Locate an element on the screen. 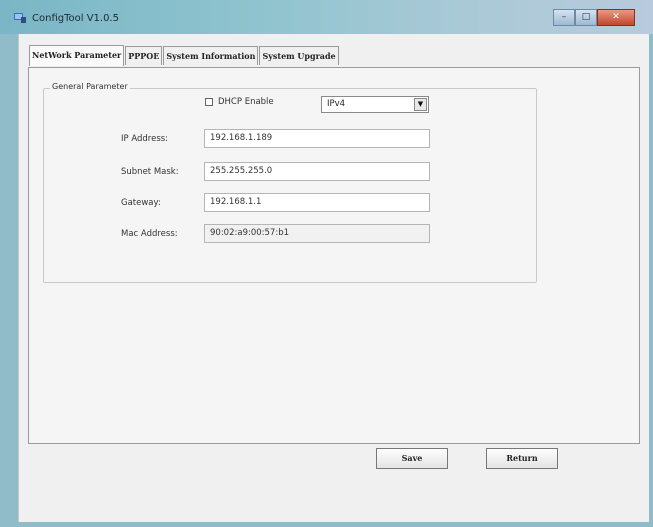 Image resolution: width=653 pixels, height=527 pixels. window-controls: – □ ✕ is located at coordinates (594, 17).